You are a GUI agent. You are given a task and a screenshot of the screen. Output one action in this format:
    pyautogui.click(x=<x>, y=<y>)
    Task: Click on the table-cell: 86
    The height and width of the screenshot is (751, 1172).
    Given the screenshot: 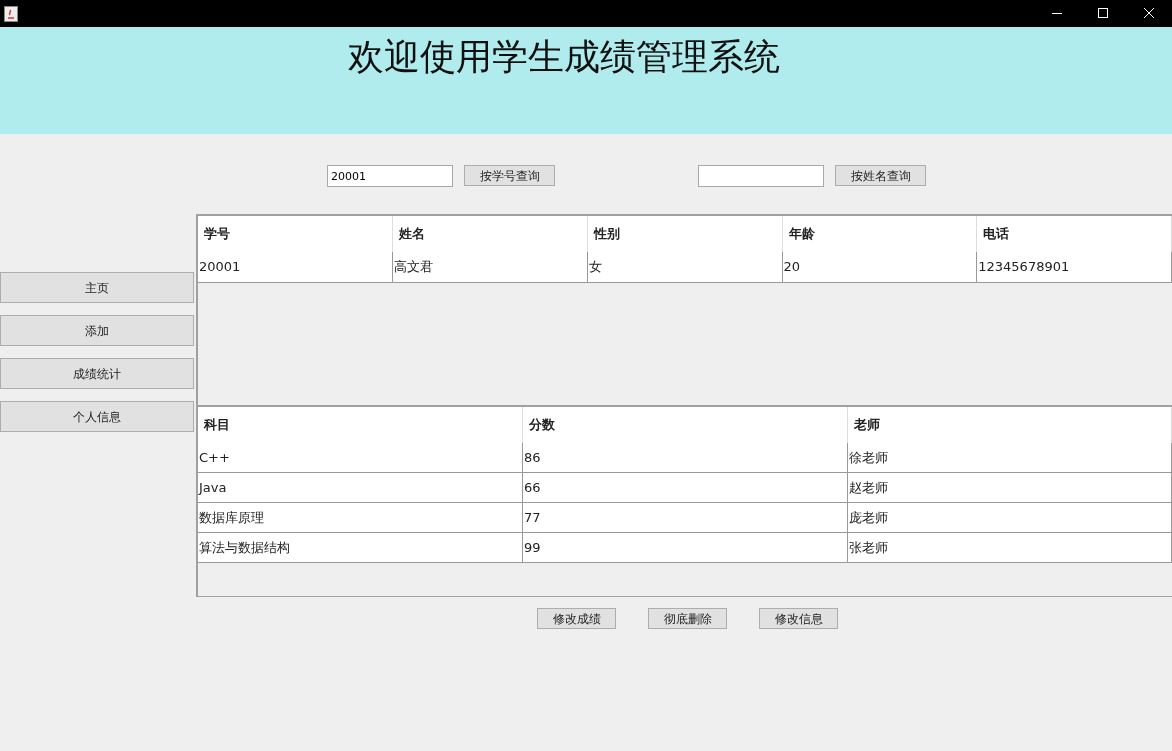 What is the action you would take?
    pyautogui.click(x=684, y=457)
    